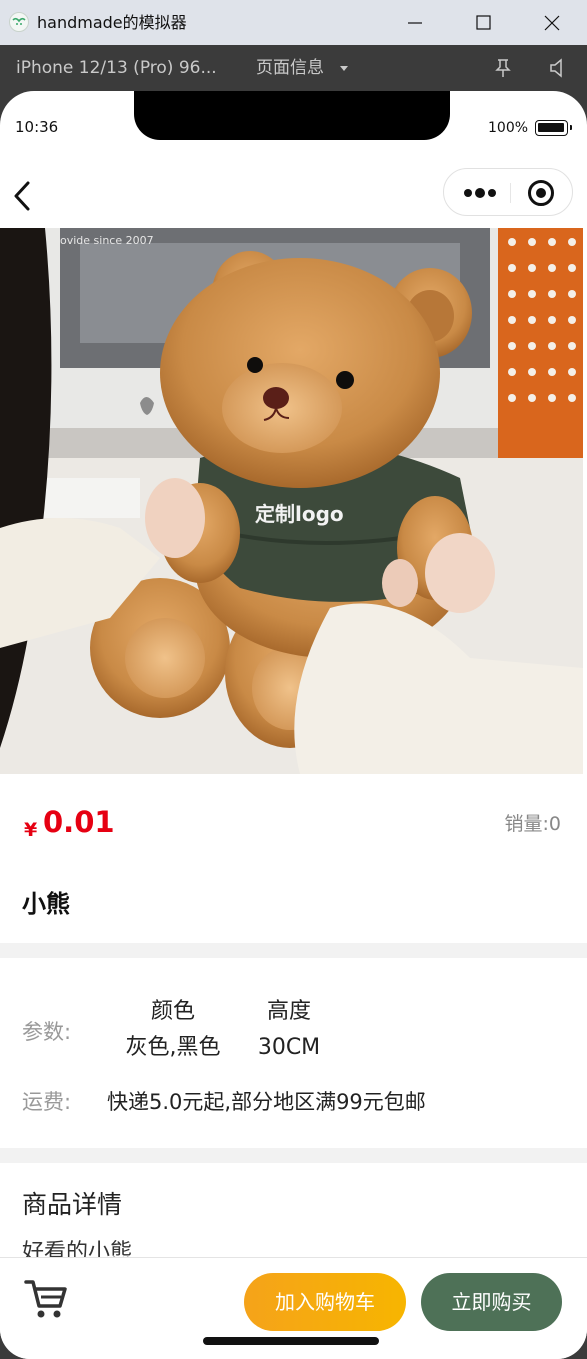 The width and height of the screenshot is (587, 1359). I want to click on minimize-button, so click(415, 23).